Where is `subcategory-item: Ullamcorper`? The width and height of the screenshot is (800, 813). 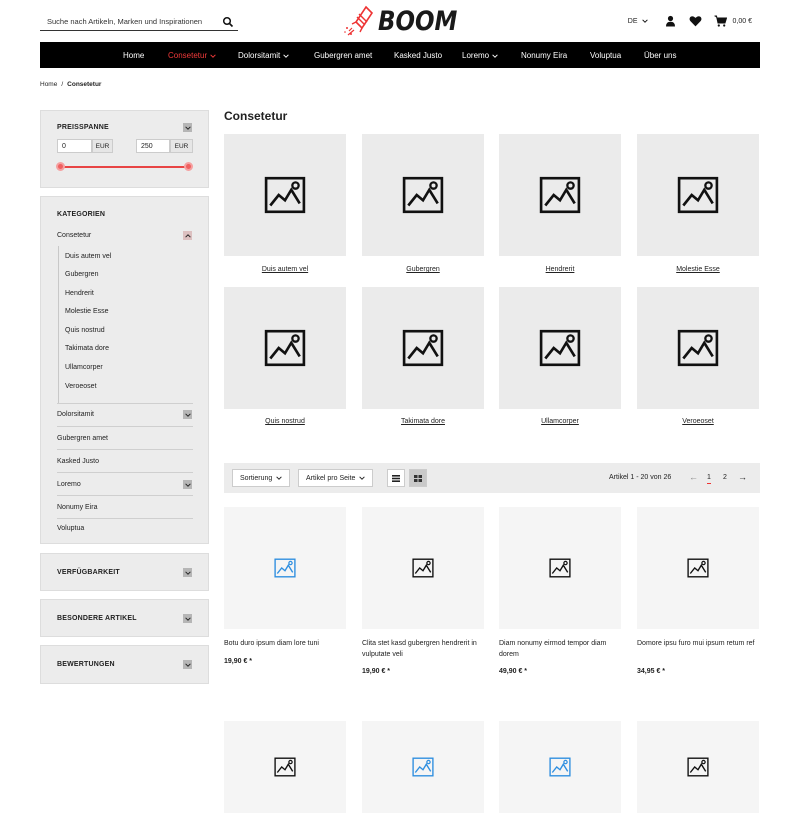
subcategory-item: Ullamcorper is located at coordinates (84, 367).